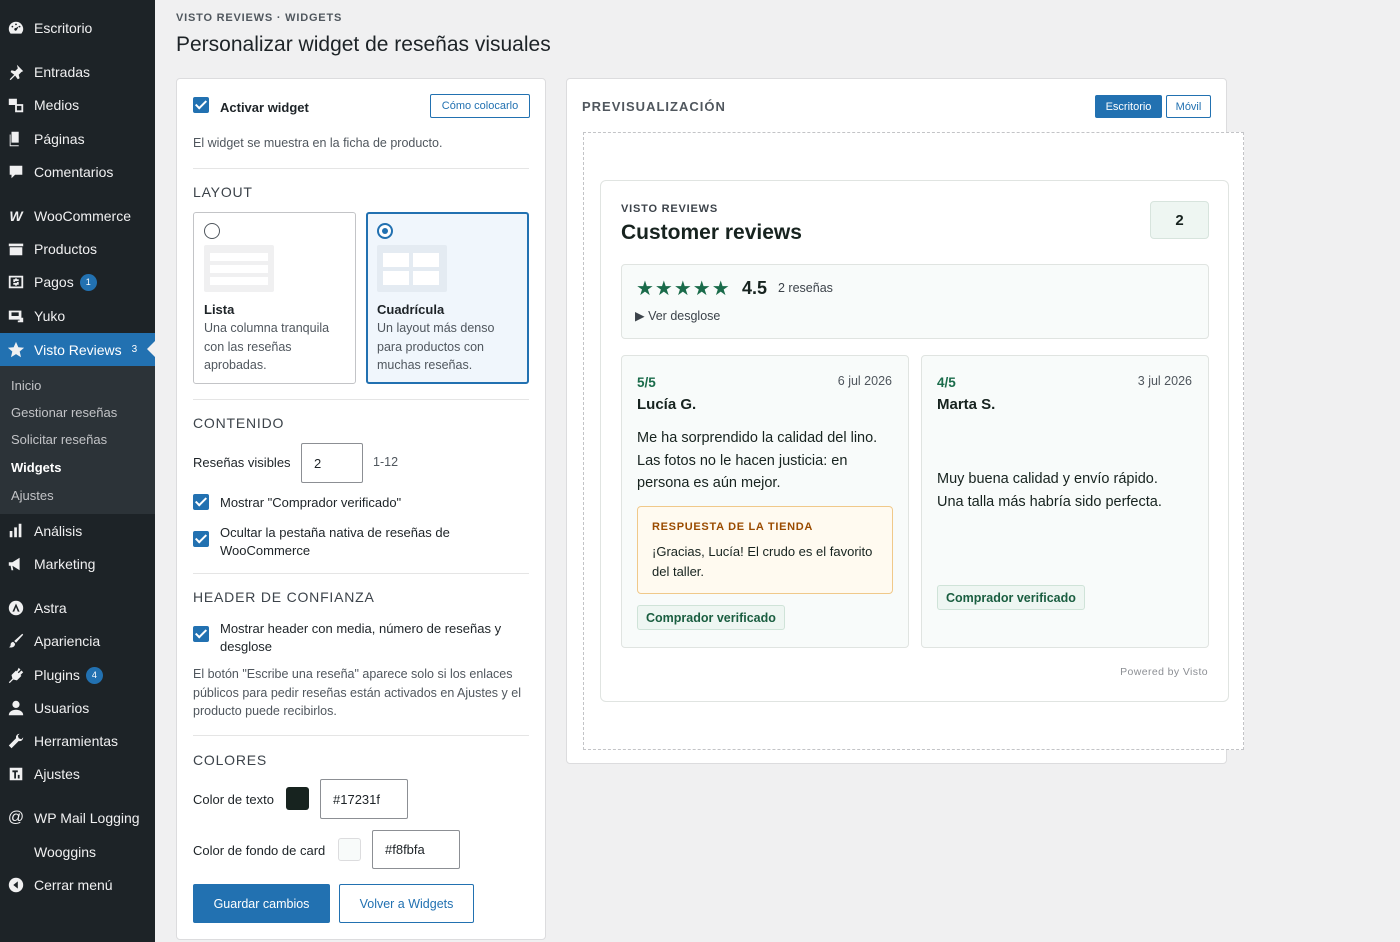 This screenshot has height=942, width=1400. I want to click on submenu-ajustes: Ajustes, so click(32, 495).